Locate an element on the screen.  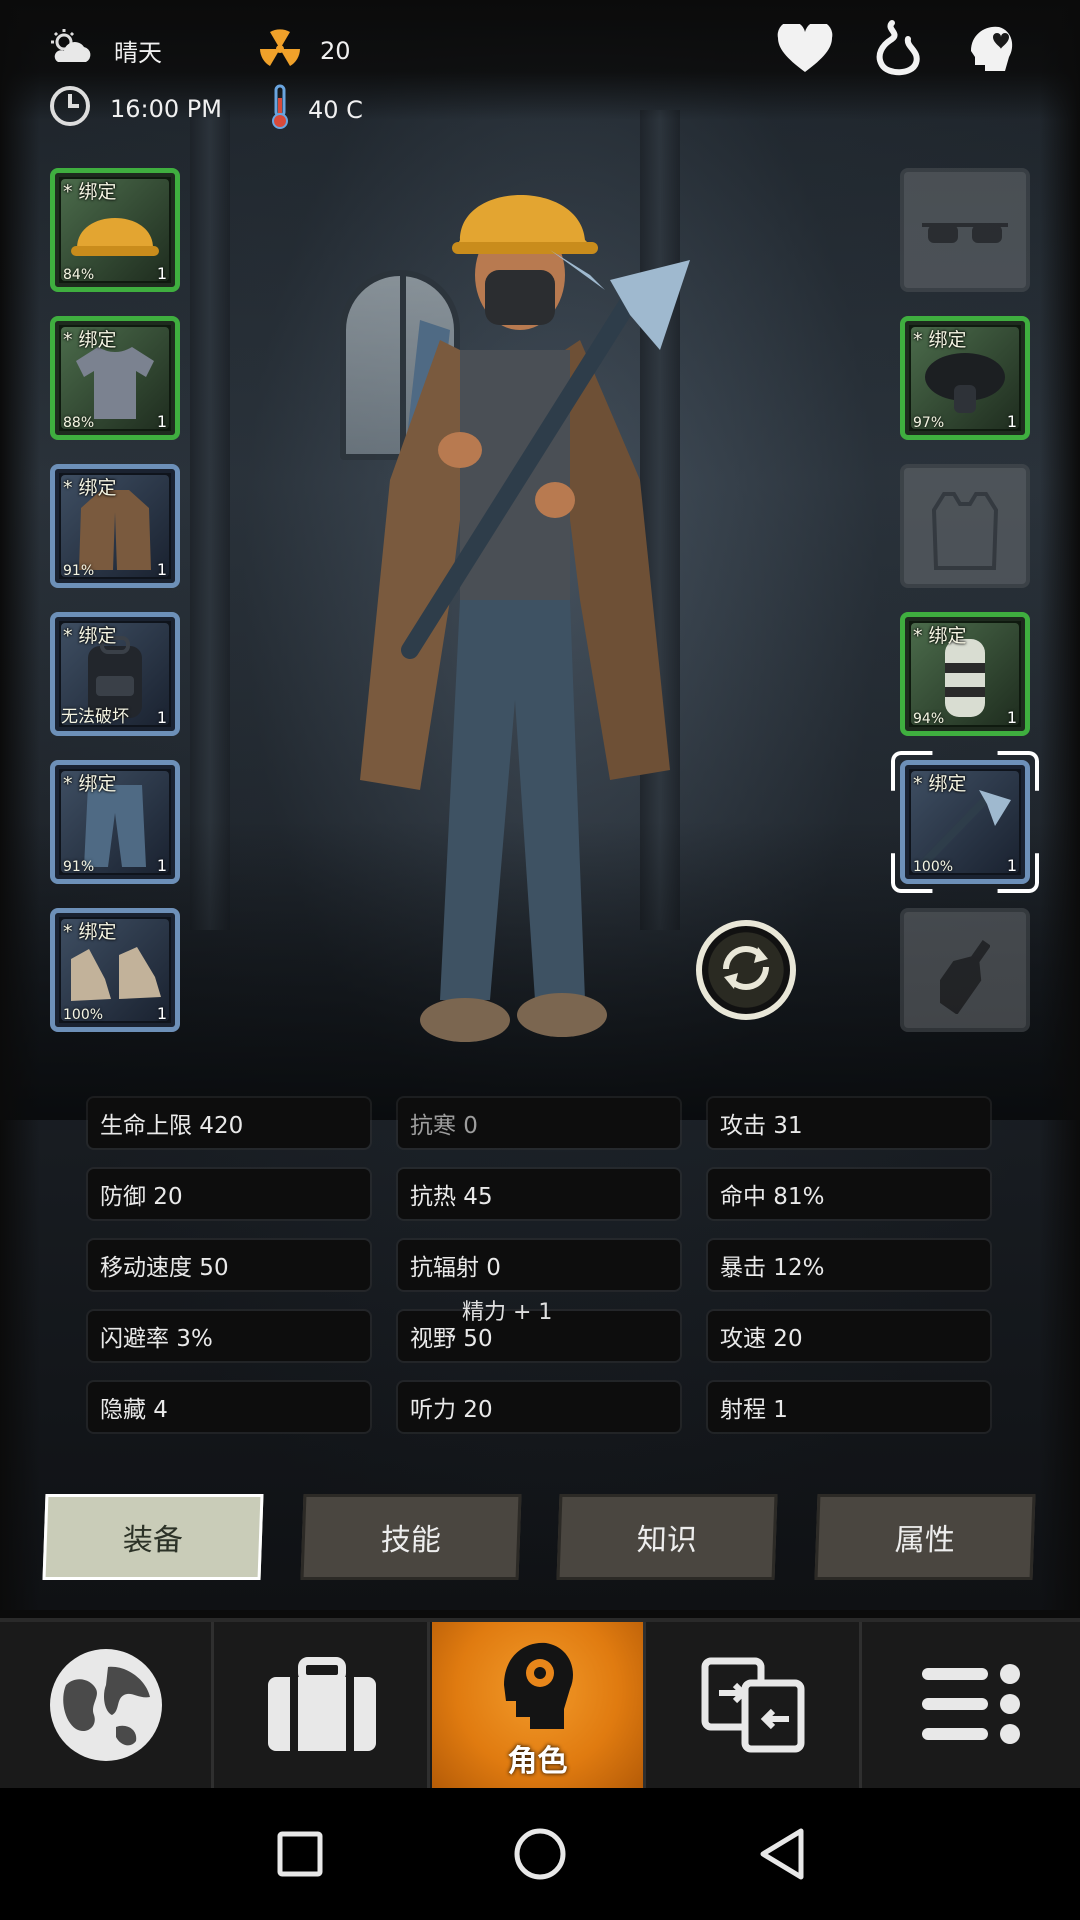
grunge-right is located at coordinates (1060, 805).